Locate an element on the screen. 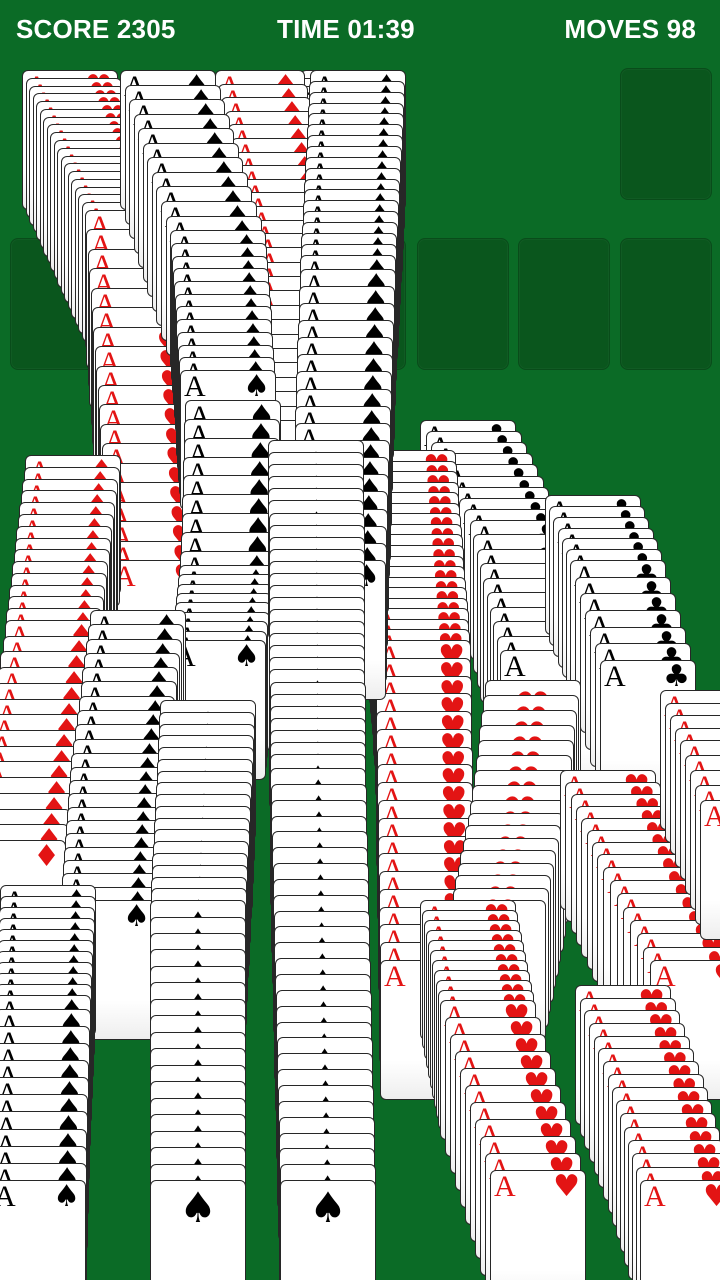 The height and width of the screenshot is (1280, 720). score-display: SCORE 2305 is located at coordinates (96, 29).